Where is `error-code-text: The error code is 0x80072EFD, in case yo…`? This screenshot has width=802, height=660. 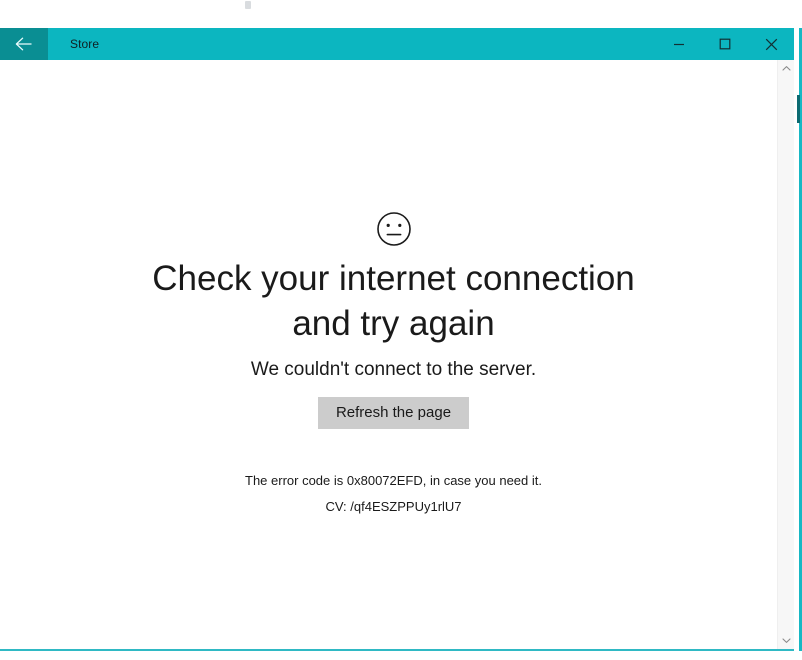
error-code-text: The error code is 0x80072EFD, in case yo… is located at coordinates (393, 480).